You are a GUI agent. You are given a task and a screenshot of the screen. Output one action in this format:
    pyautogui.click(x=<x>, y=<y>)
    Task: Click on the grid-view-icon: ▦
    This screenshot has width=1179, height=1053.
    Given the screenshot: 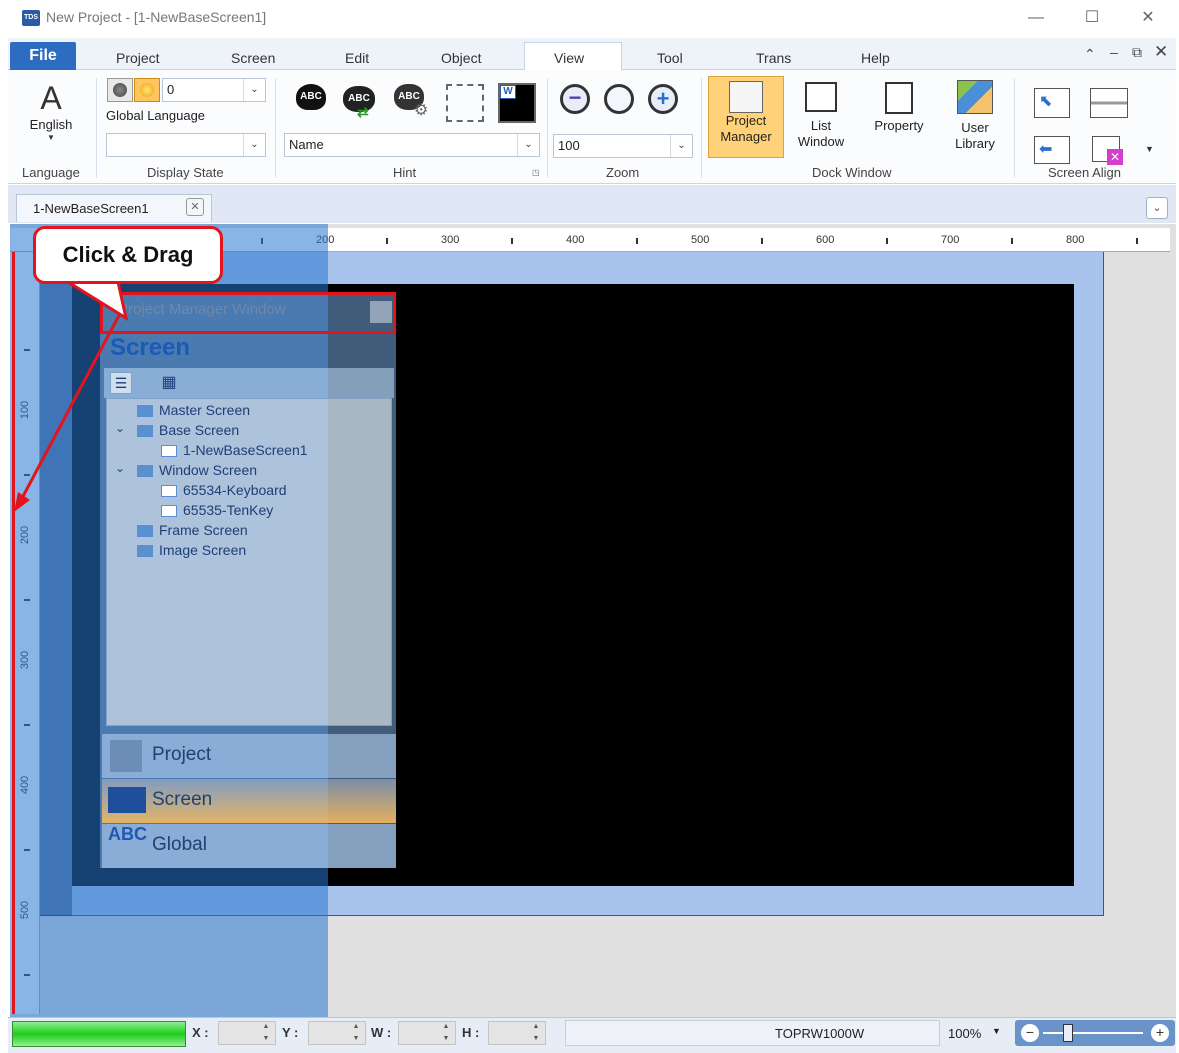 What is the action you would take?
    pyautogui.click(x=169, y=383)
    